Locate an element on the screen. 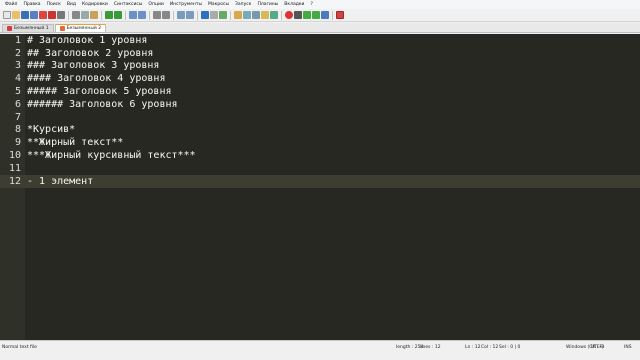 This screenshot has width=640, height=360. stop-record-icon is located at coordinates (298, 15).